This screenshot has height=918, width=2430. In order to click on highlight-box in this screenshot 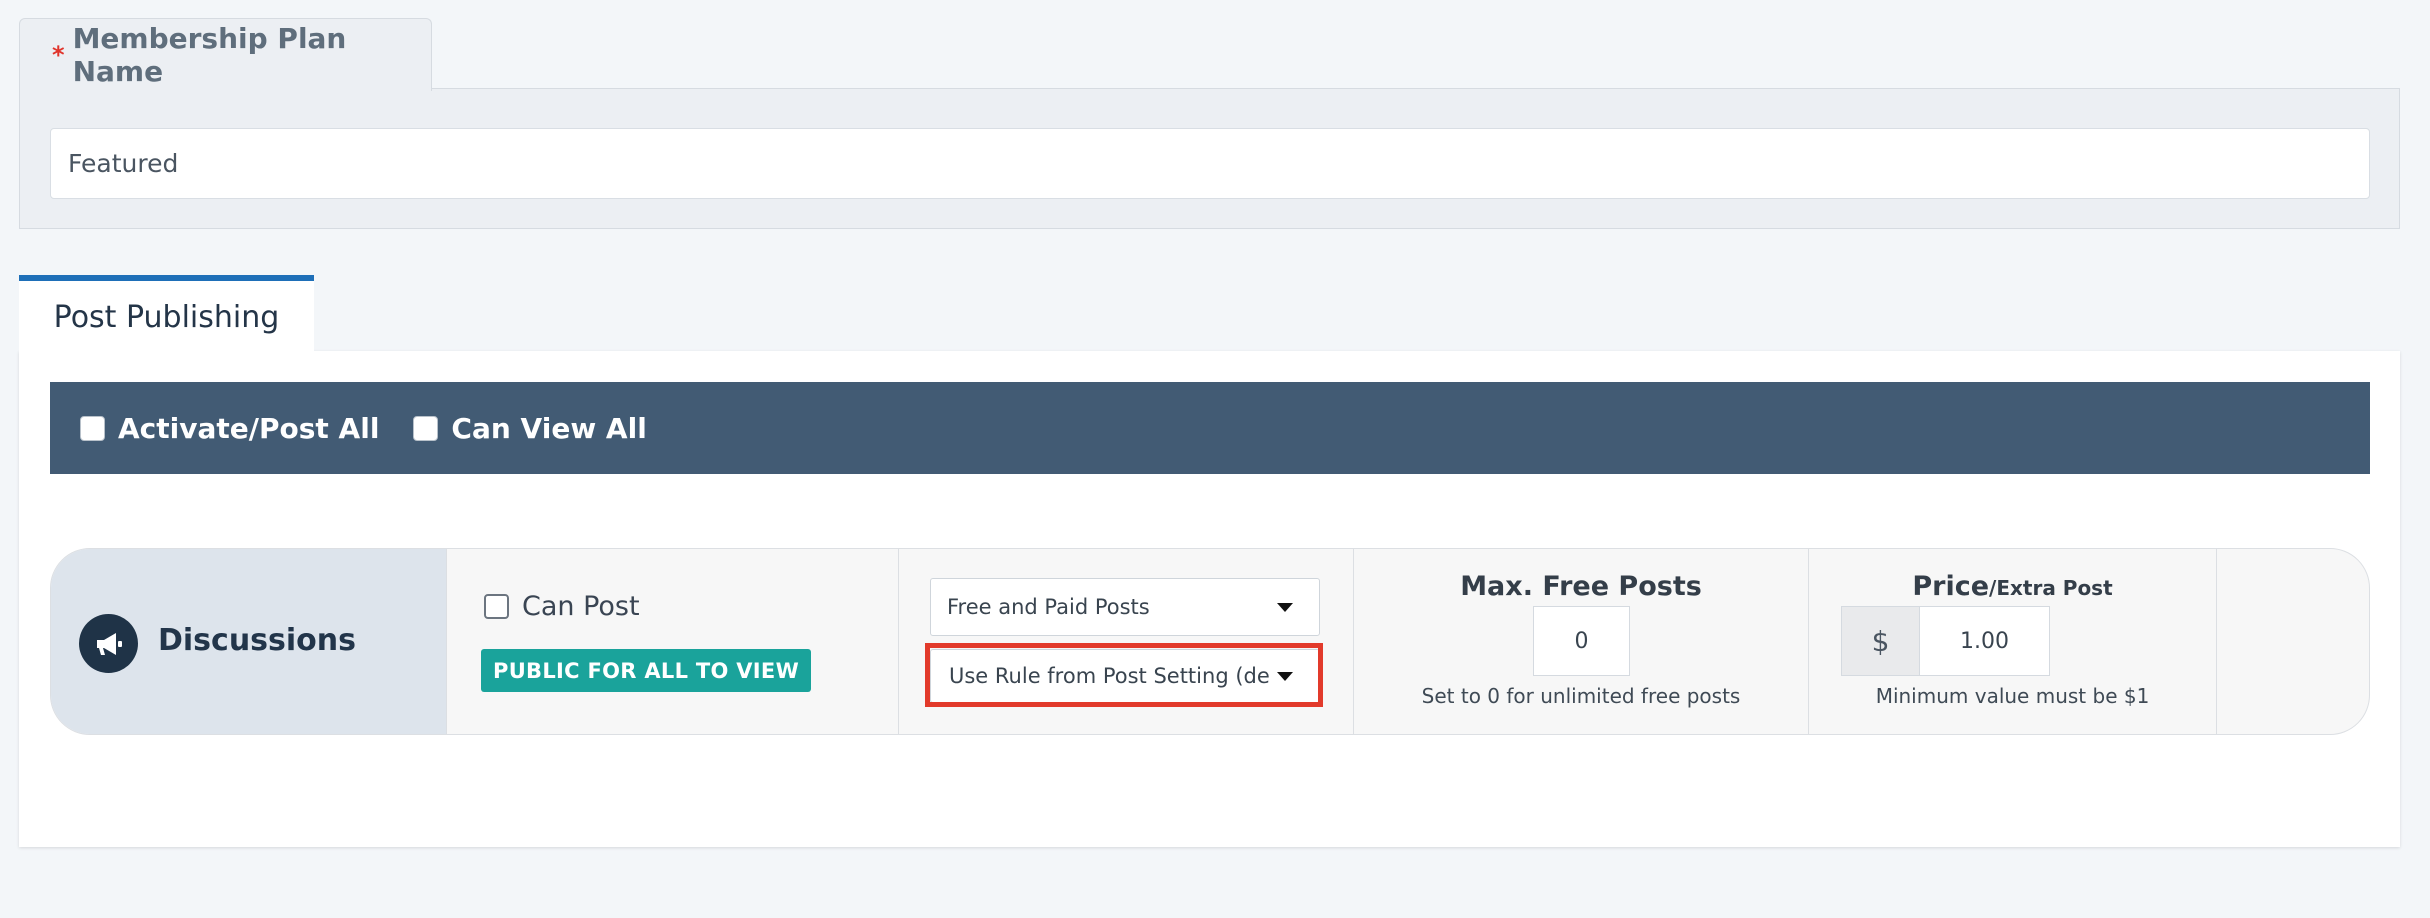, I will do `click(1124, 675)`.